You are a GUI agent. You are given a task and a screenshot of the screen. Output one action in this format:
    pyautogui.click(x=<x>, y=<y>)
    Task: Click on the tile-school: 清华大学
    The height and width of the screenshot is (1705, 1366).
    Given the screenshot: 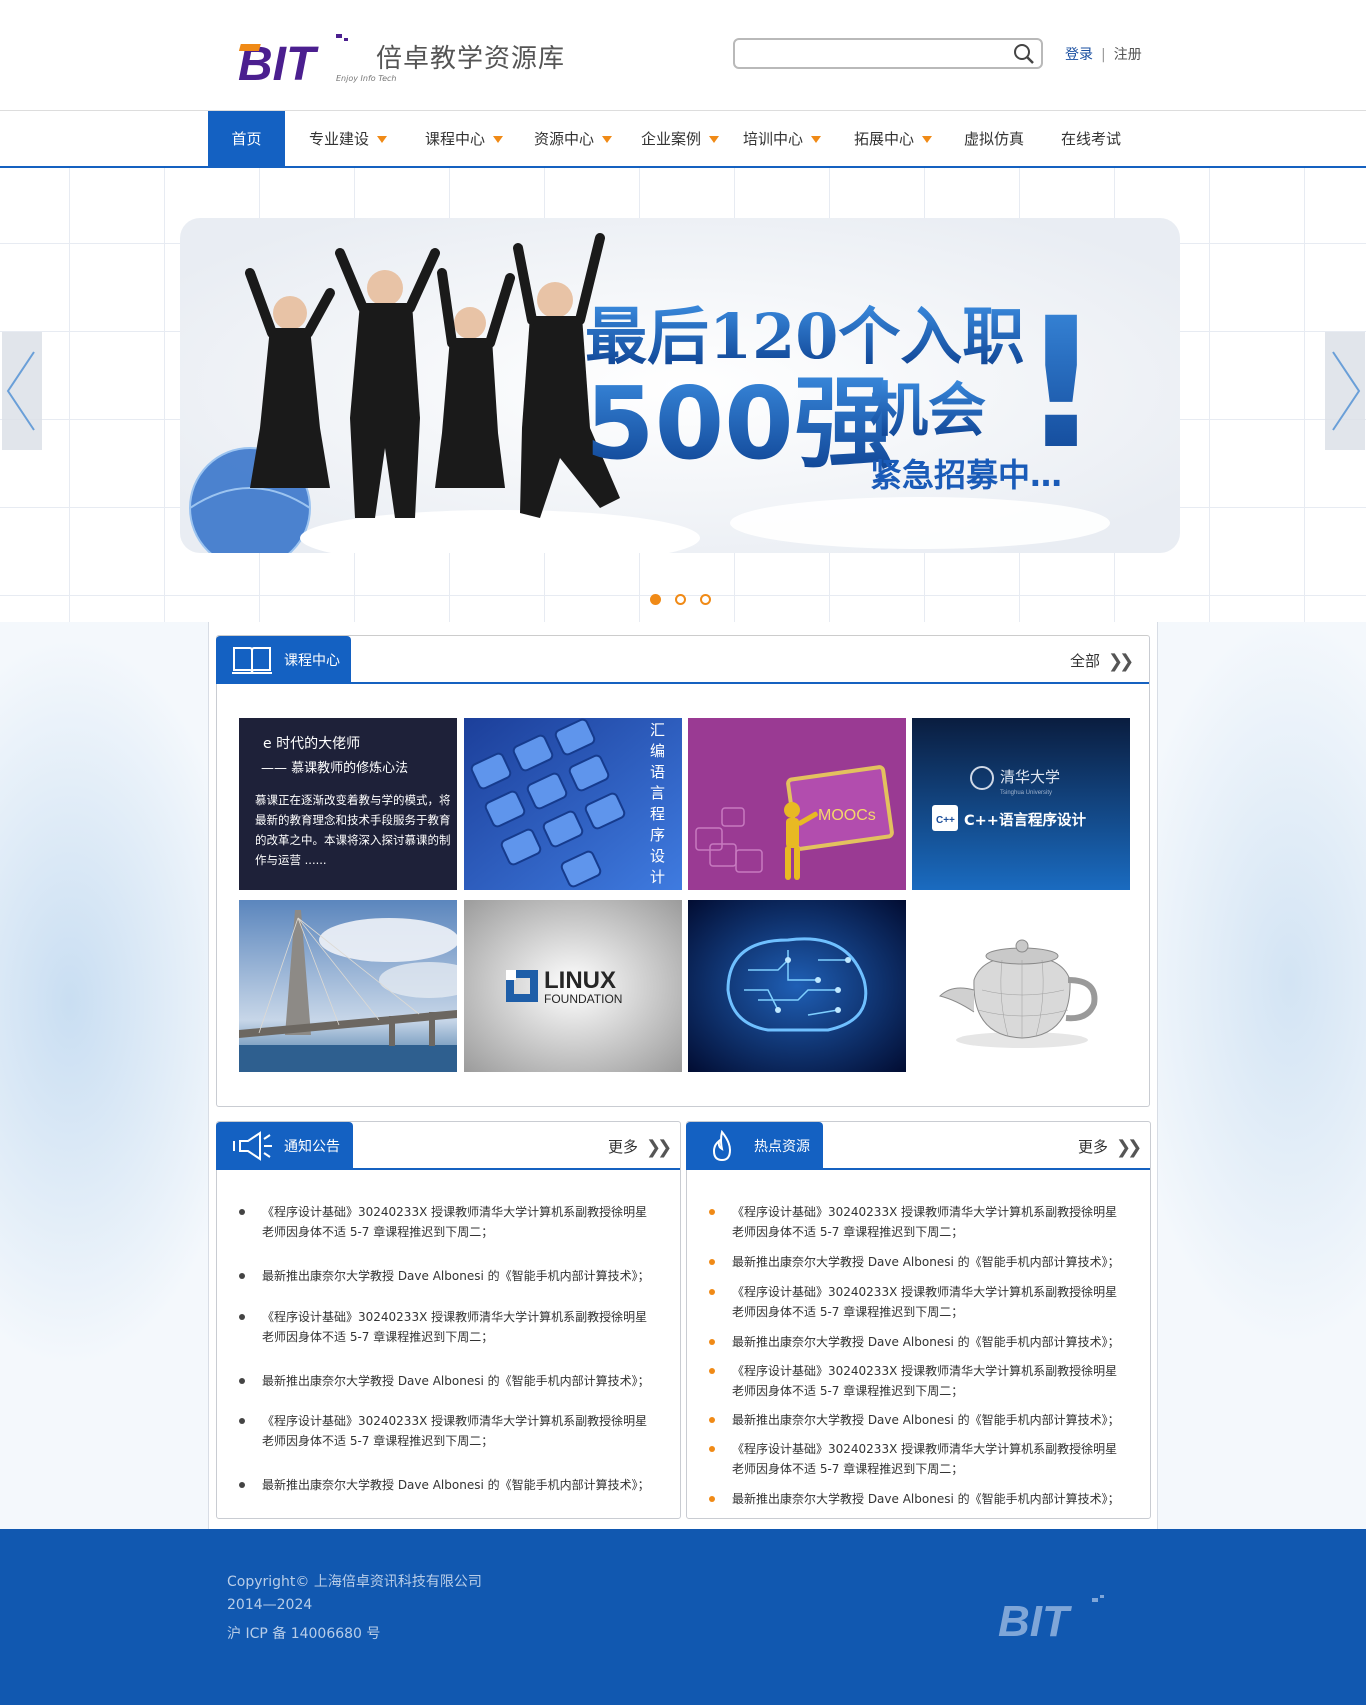 What is the action you would take?
    pyautogui.click(x=1030, y=777)
    